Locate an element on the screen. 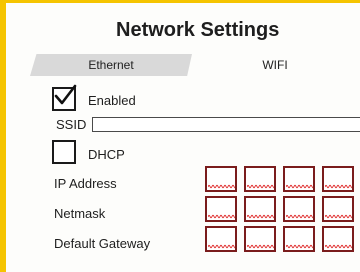 The height and width of the screenshot is (272, 360). tab-wifi: WIFI is located at coordinates (275, 65).